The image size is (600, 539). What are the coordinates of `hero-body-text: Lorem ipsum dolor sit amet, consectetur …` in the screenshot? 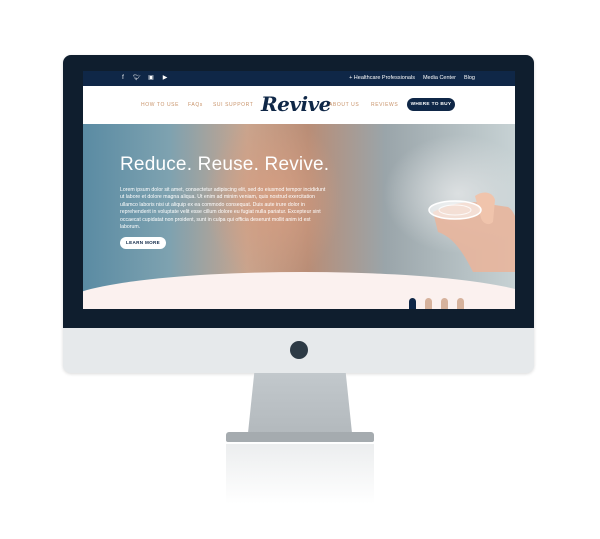 It's located at (223, 209).